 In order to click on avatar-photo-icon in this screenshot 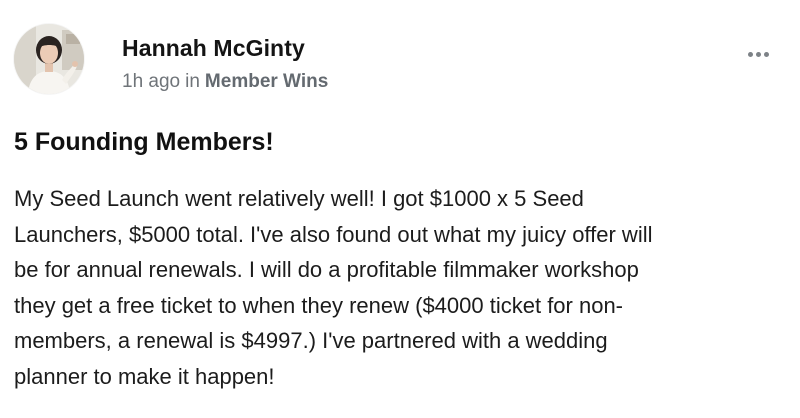, I will do `click(49, 59)`.